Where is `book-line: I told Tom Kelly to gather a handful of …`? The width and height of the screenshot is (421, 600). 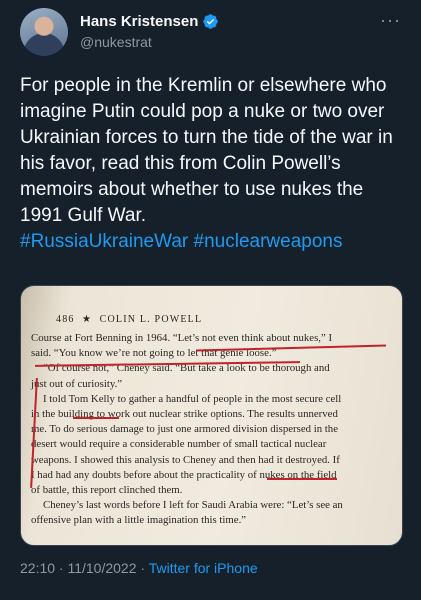
book-line: I told Tom Kelly to gather a handful of … is located at coordinates (192, 398).